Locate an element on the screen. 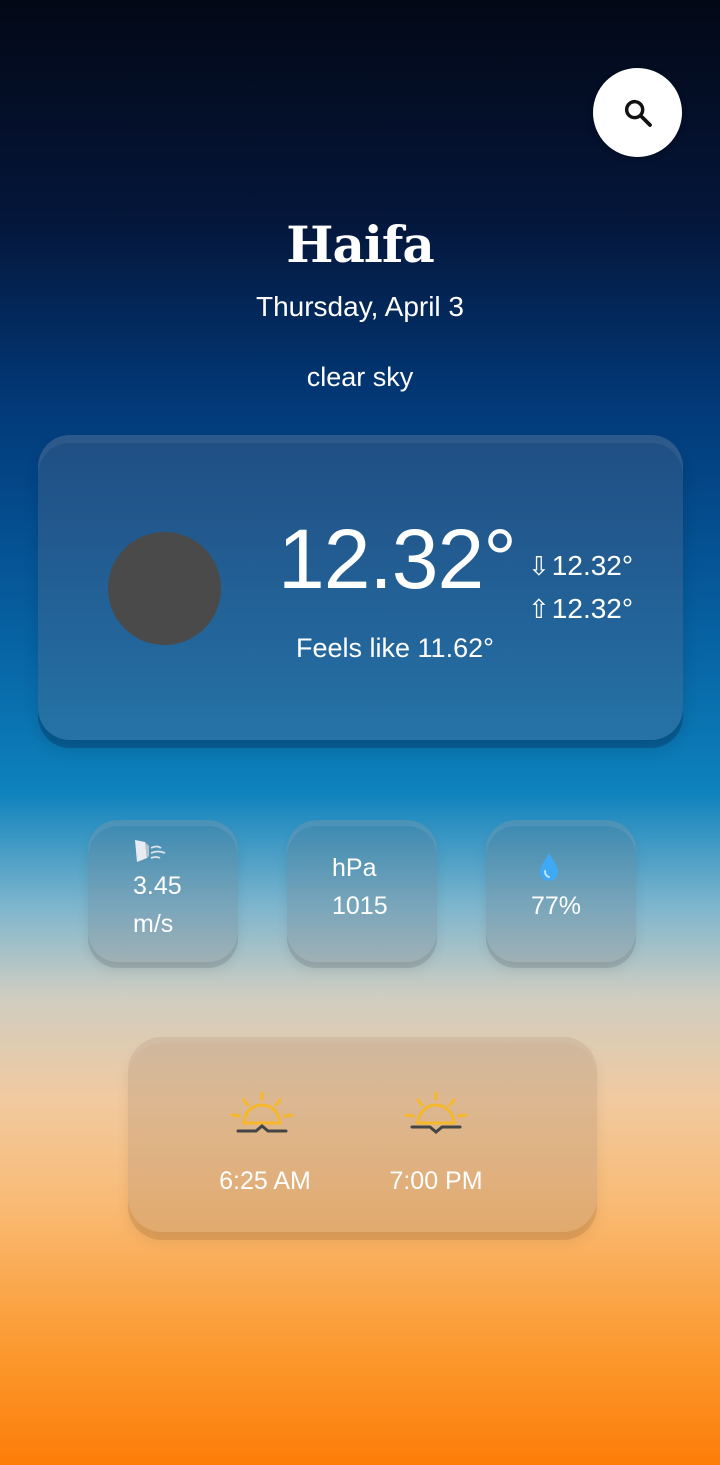 The width and height of the screenshot is (720, 1465). city-name: Haifa is located at coordinates (360, 244).